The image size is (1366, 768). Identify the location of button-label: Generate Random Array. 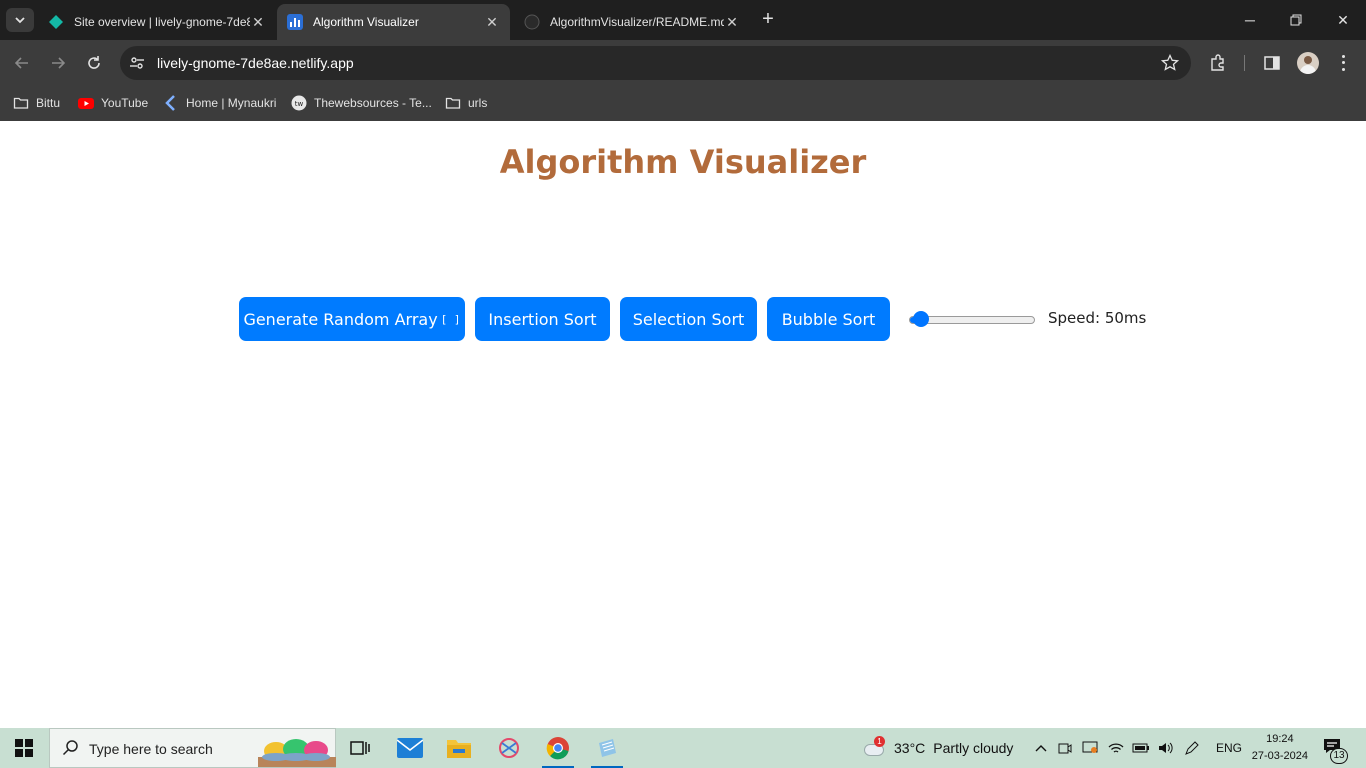
(340, 319).